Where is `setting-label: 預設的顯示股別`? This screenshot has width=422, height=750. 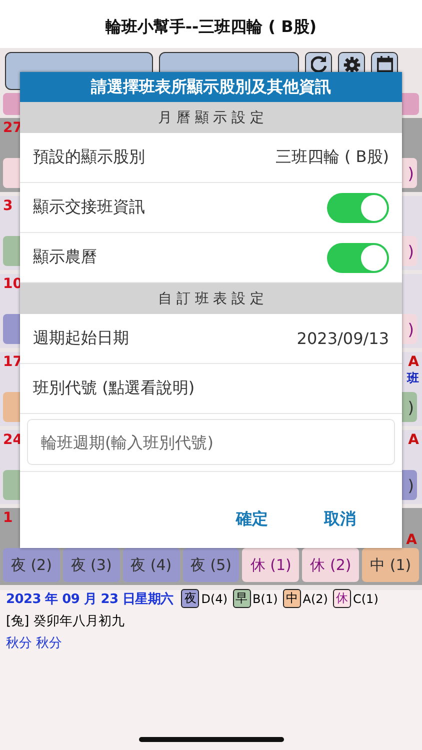 setting-label: 預設的顯示股別 is located at coordinates (89, 157).